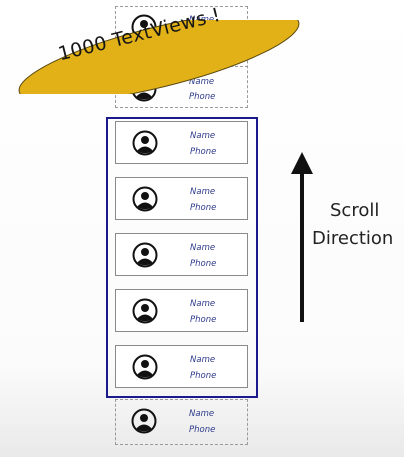 The width and height of the screenshot is (404, 457). What do you see at coordinates (353, 238) in the screenshot?
I see `scroll-label-line2: Direction` at bounding box center [353, 238].